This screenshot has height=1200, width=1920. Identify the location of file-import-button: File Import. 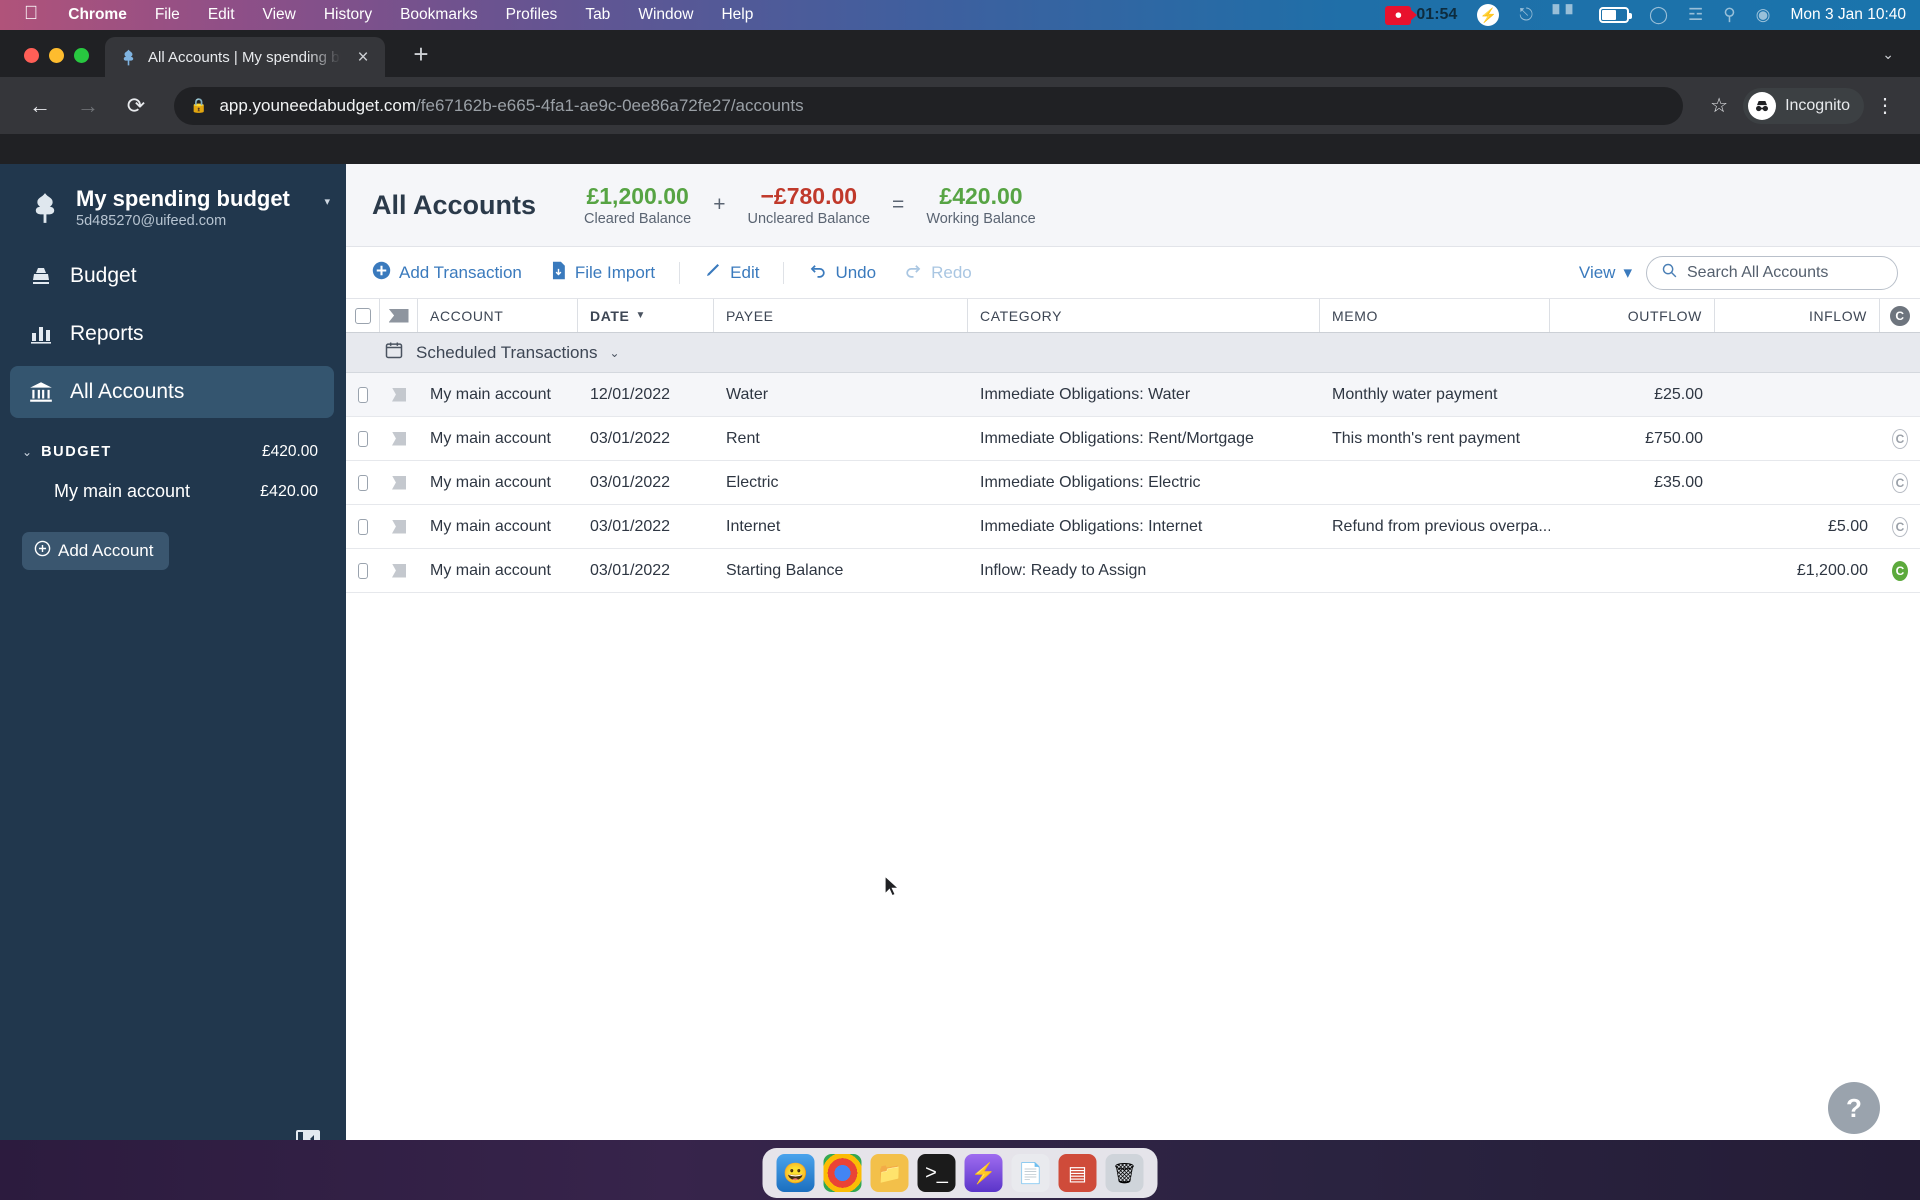
(602, 273).